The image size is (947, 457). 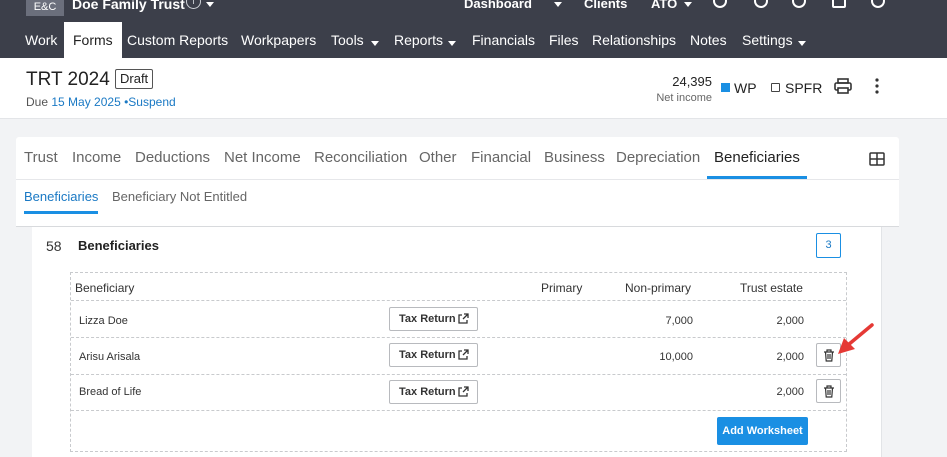 What do you see at coordinates (37, 102) in the screenshot?
I see `due-prefix: Due` at bounding box center [37, 102].